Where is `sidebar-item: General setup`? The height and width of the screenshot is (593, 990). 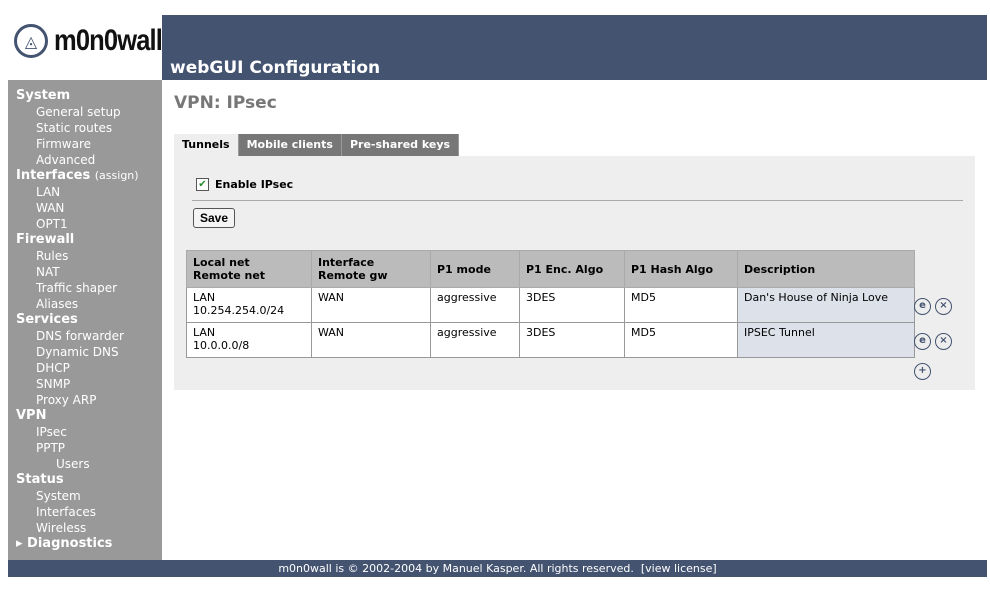
sidebar-item: General setup is located at coordinates (85, 112).